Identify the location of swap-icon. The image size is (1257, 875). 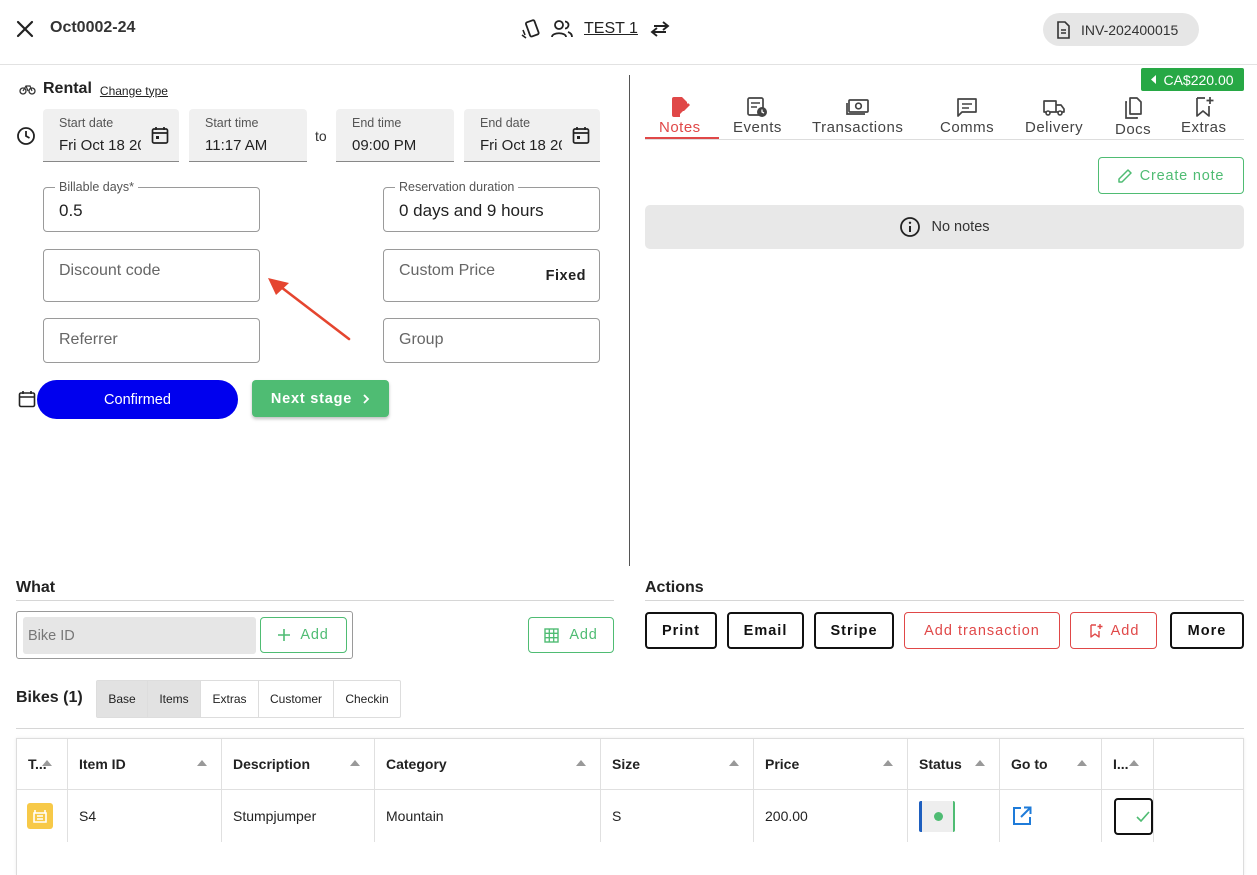
(660, 29).